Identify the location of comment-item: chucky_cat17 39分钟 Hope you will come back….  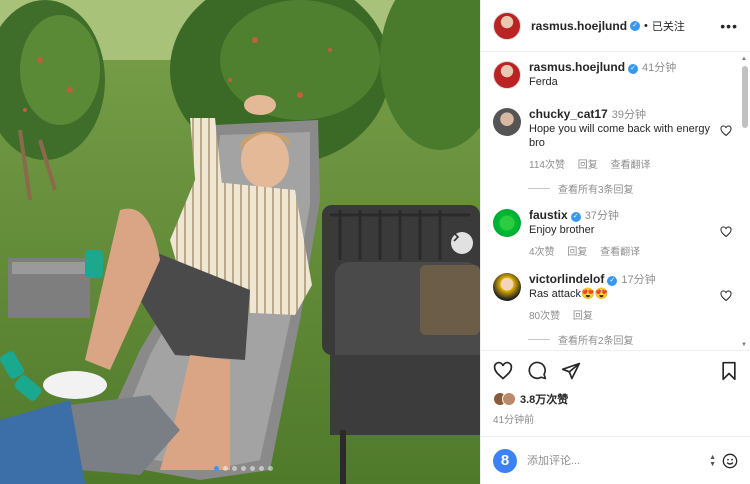
(615, 139).